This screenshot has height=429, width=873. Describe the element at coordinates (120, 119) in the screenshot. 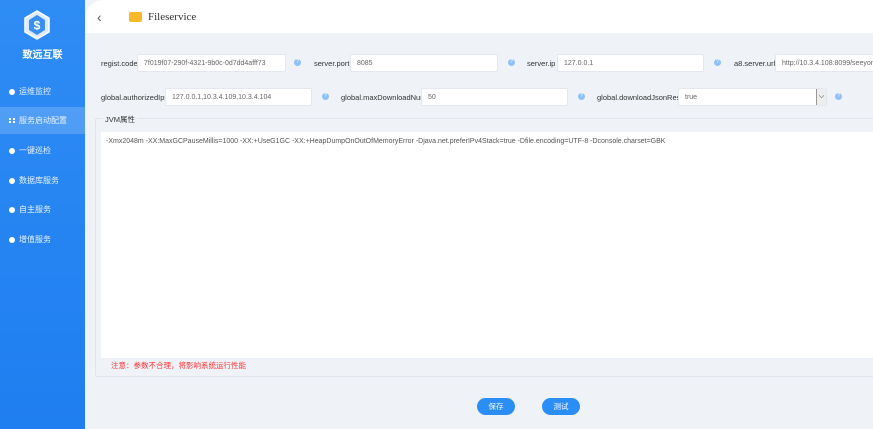

I see `jvm-legend: JVM属性` at that location.